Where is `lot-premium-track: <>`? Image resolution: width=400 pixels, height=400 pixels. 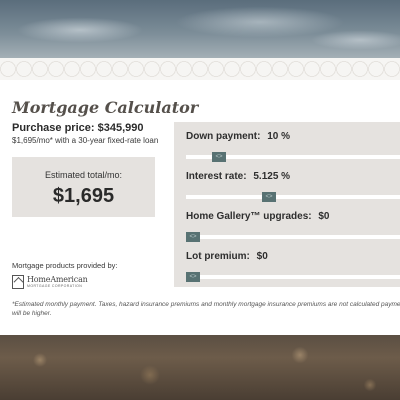
lot-premium-track: <> is located at coordinates (293, 277).